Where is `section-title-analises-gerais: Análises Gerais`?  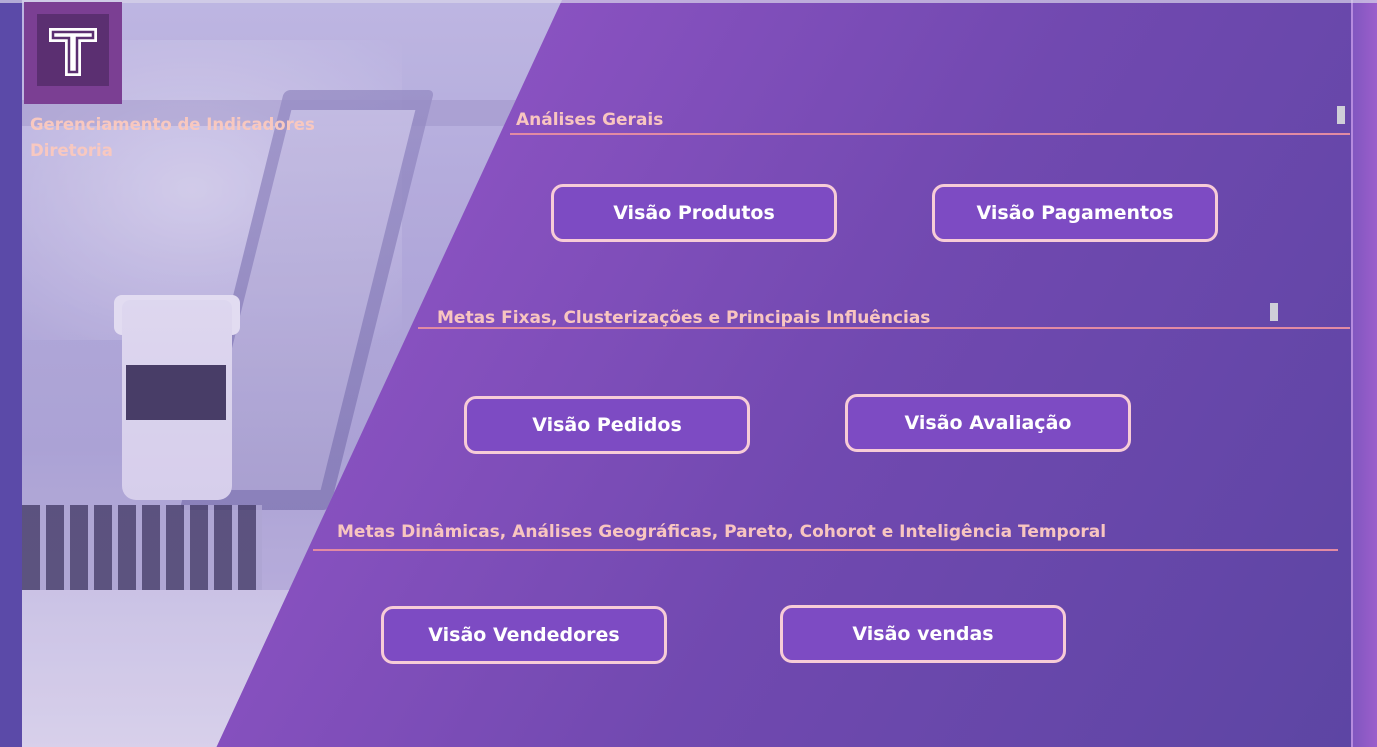 section-title-analises-gerais: Análises Gerais is located at coordinates (590, 120).